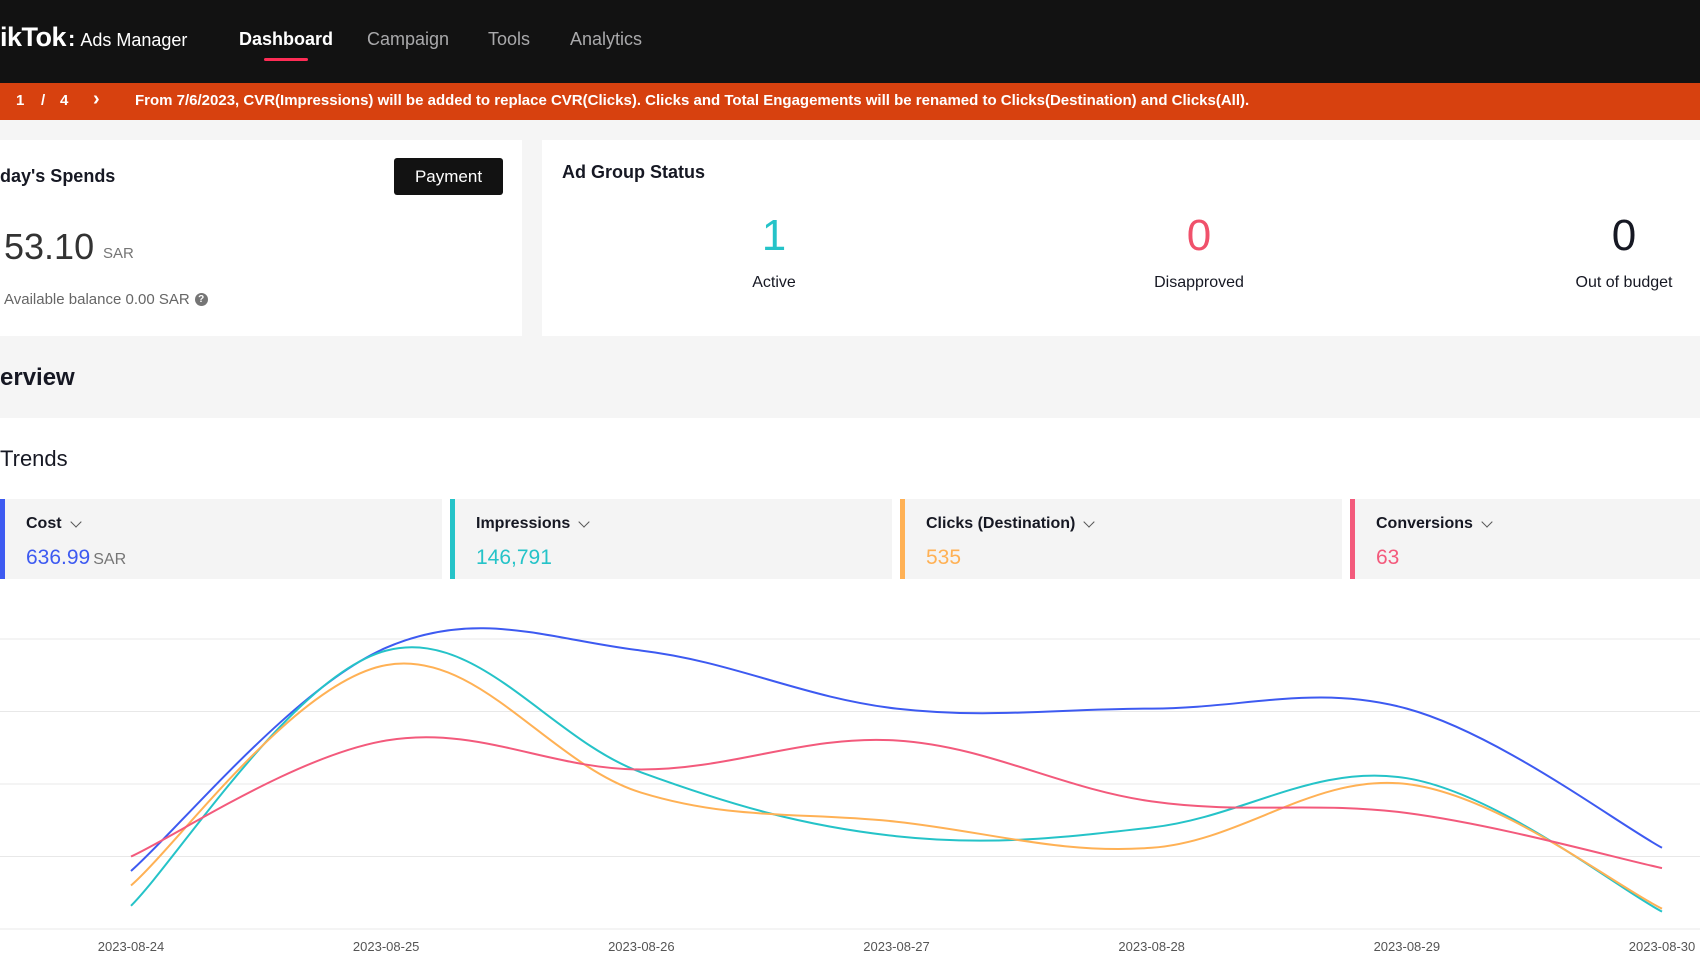  Describe the element at coordinates (1151, 946) in the screenshot. I see `x-tick-label: 2023-08-28` at that location.